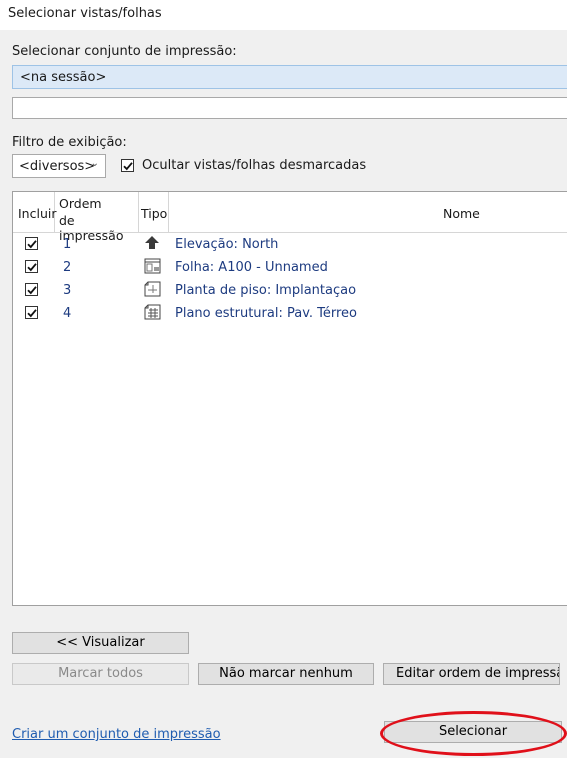 This screenshot has height=758, width=567. What do you see at coordinates (152, 290) in the screenshot?
I see `floor-plan-icon` at bounding box center [152, 290].